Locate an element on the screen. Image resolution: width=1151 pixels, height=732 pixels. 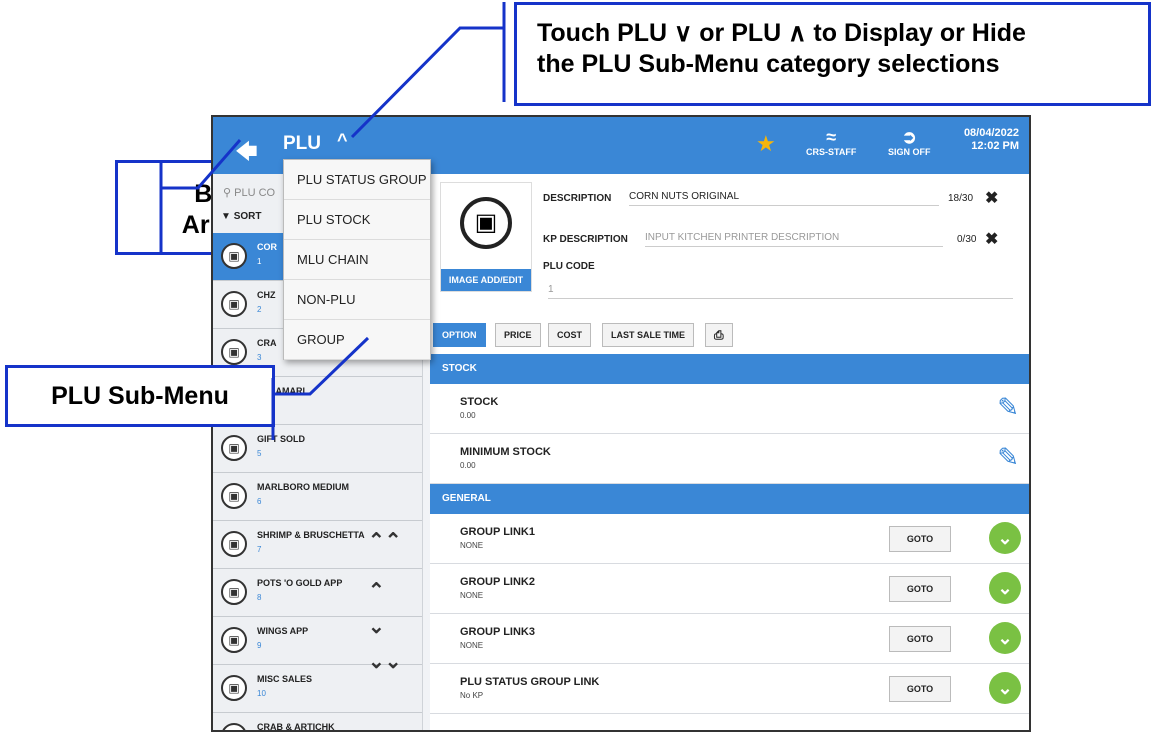
sign-off-icon: ➲ is located at coordinates (909, 137).